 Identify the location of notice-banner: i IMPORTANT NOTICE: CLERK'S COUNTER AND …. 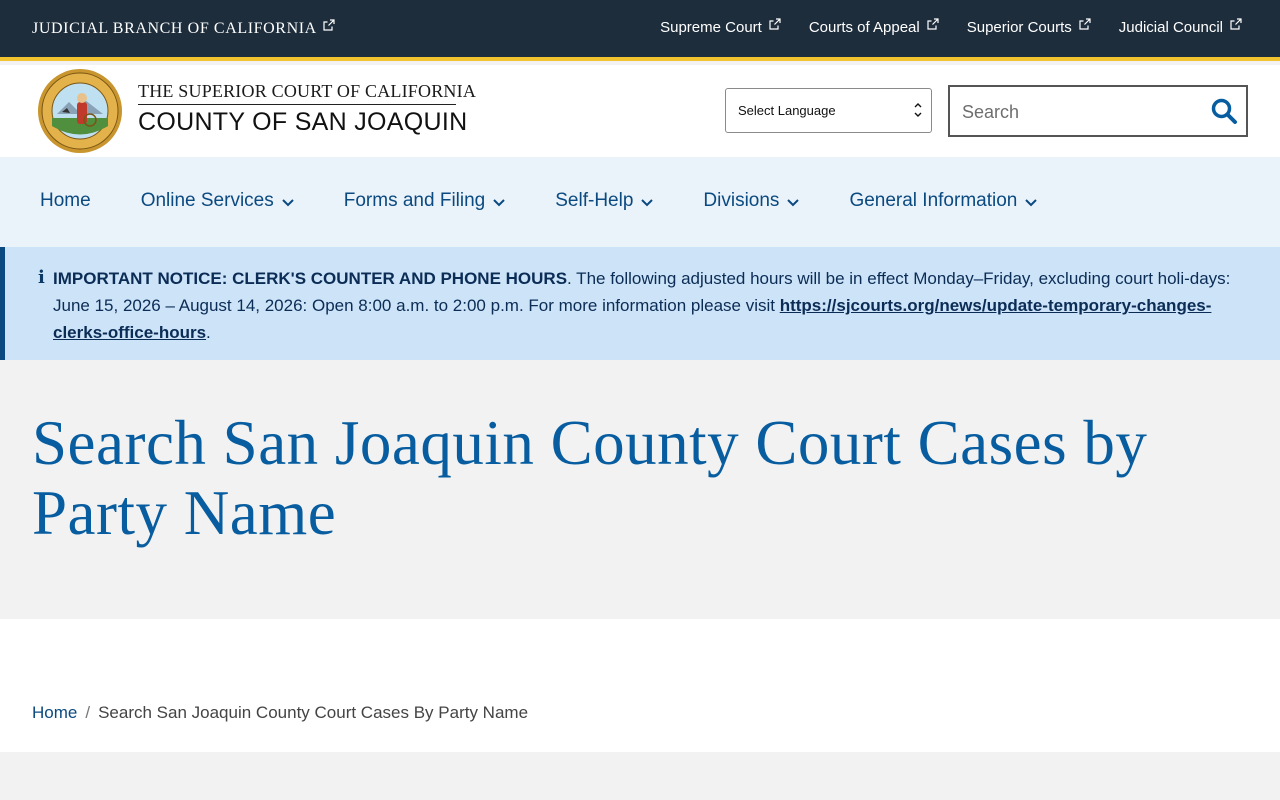
(640, 303).